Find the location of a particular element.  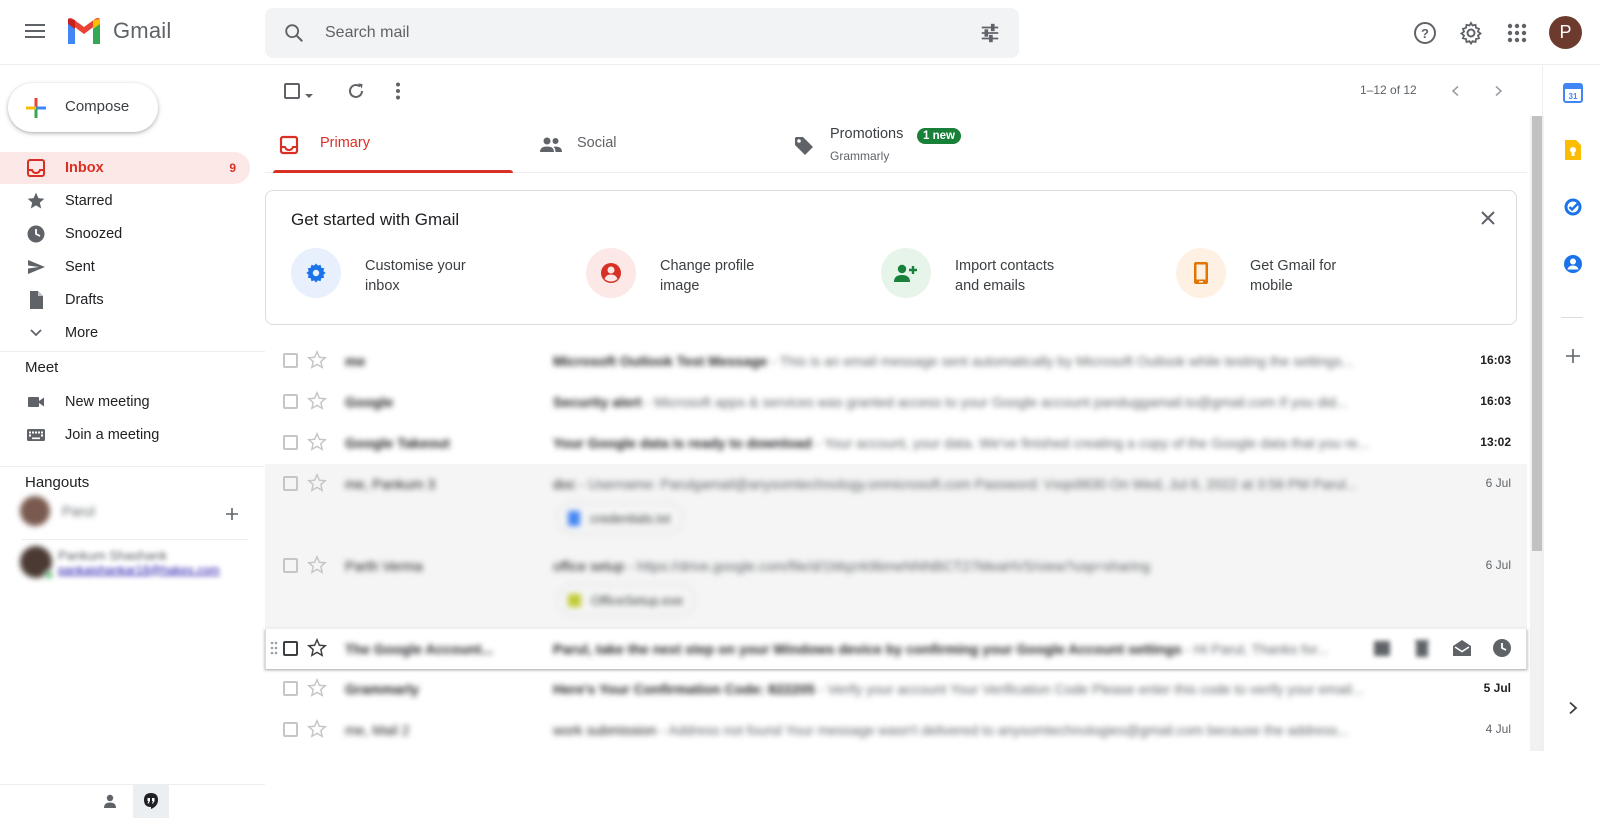

settings-gear-icon is located at coordinates (1471, 33).